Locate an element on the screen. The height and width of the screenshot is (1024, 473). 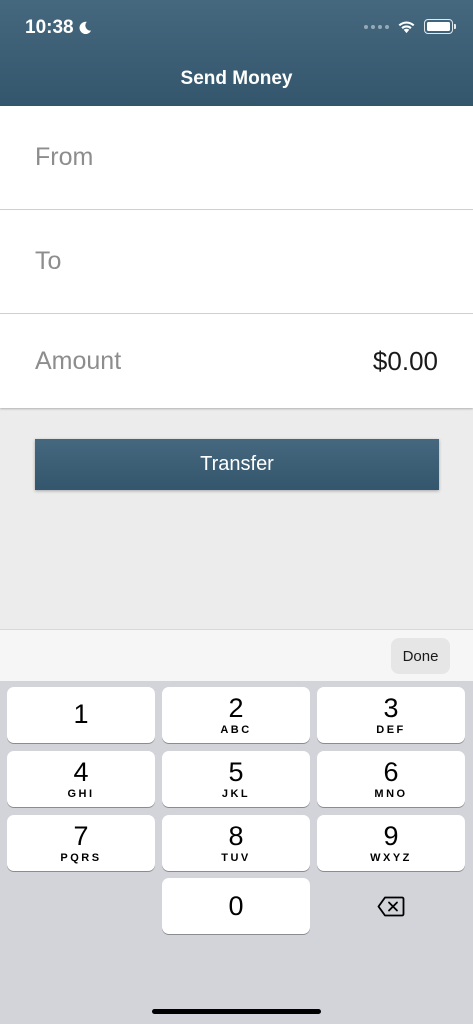
key-digit: 4 is located at coordinates (81, 772).